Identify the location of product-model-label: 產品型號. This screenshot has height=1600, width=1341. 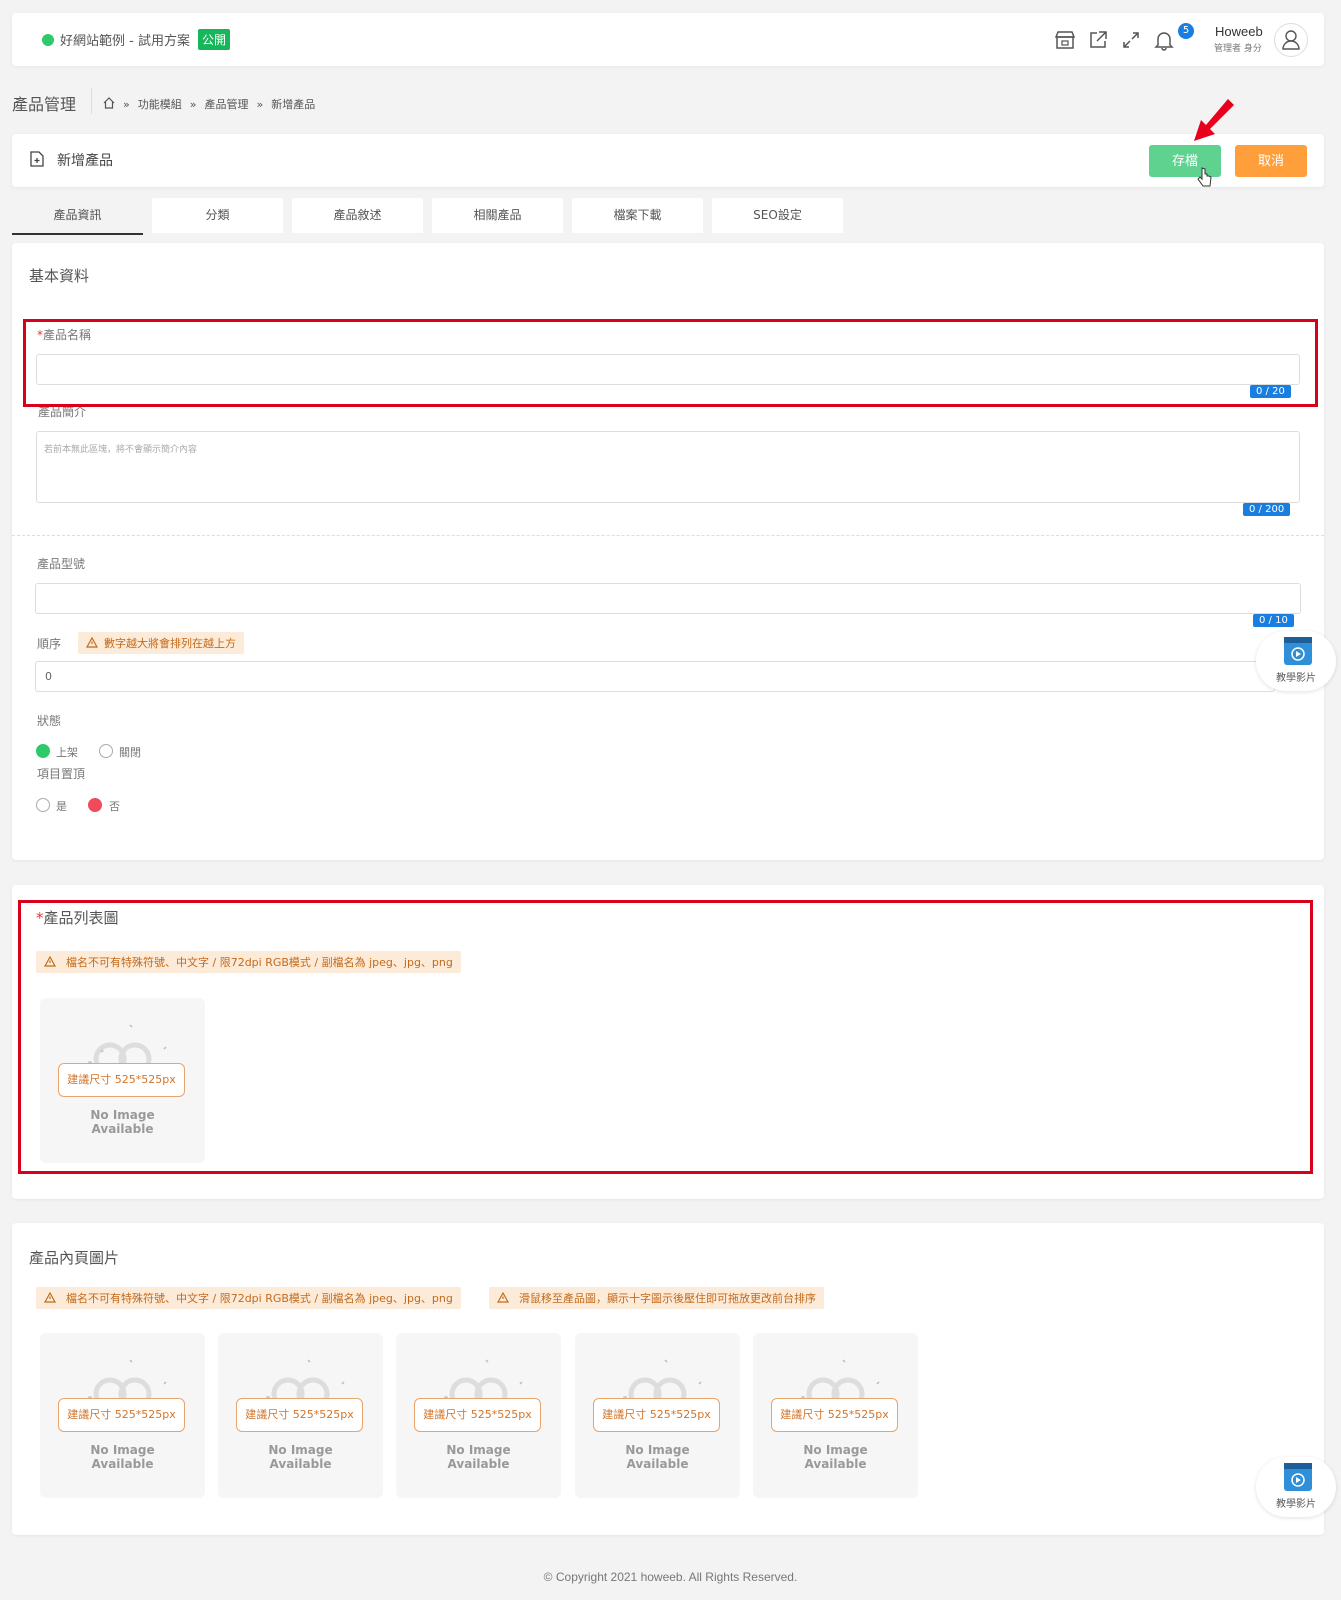
(61, 564).